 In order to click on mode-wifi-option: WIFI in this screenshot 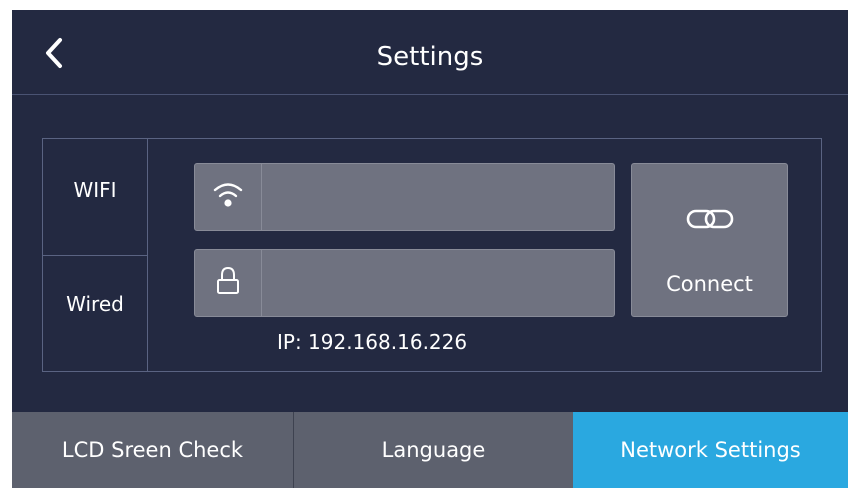, I will do `click(95, 190)`.